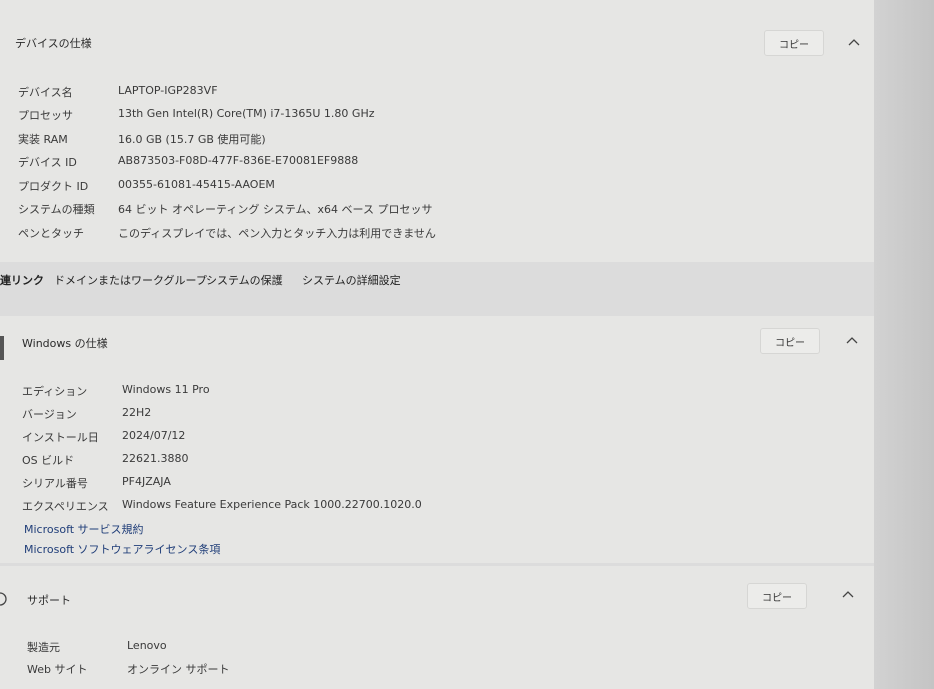 Image resolution: width=934 pixels, height=689 pixels. What do you see at coordinates (51, 233) in the screenshot?
I see `spec-key: ペンとタッチ` at bounding box center [51, 233].